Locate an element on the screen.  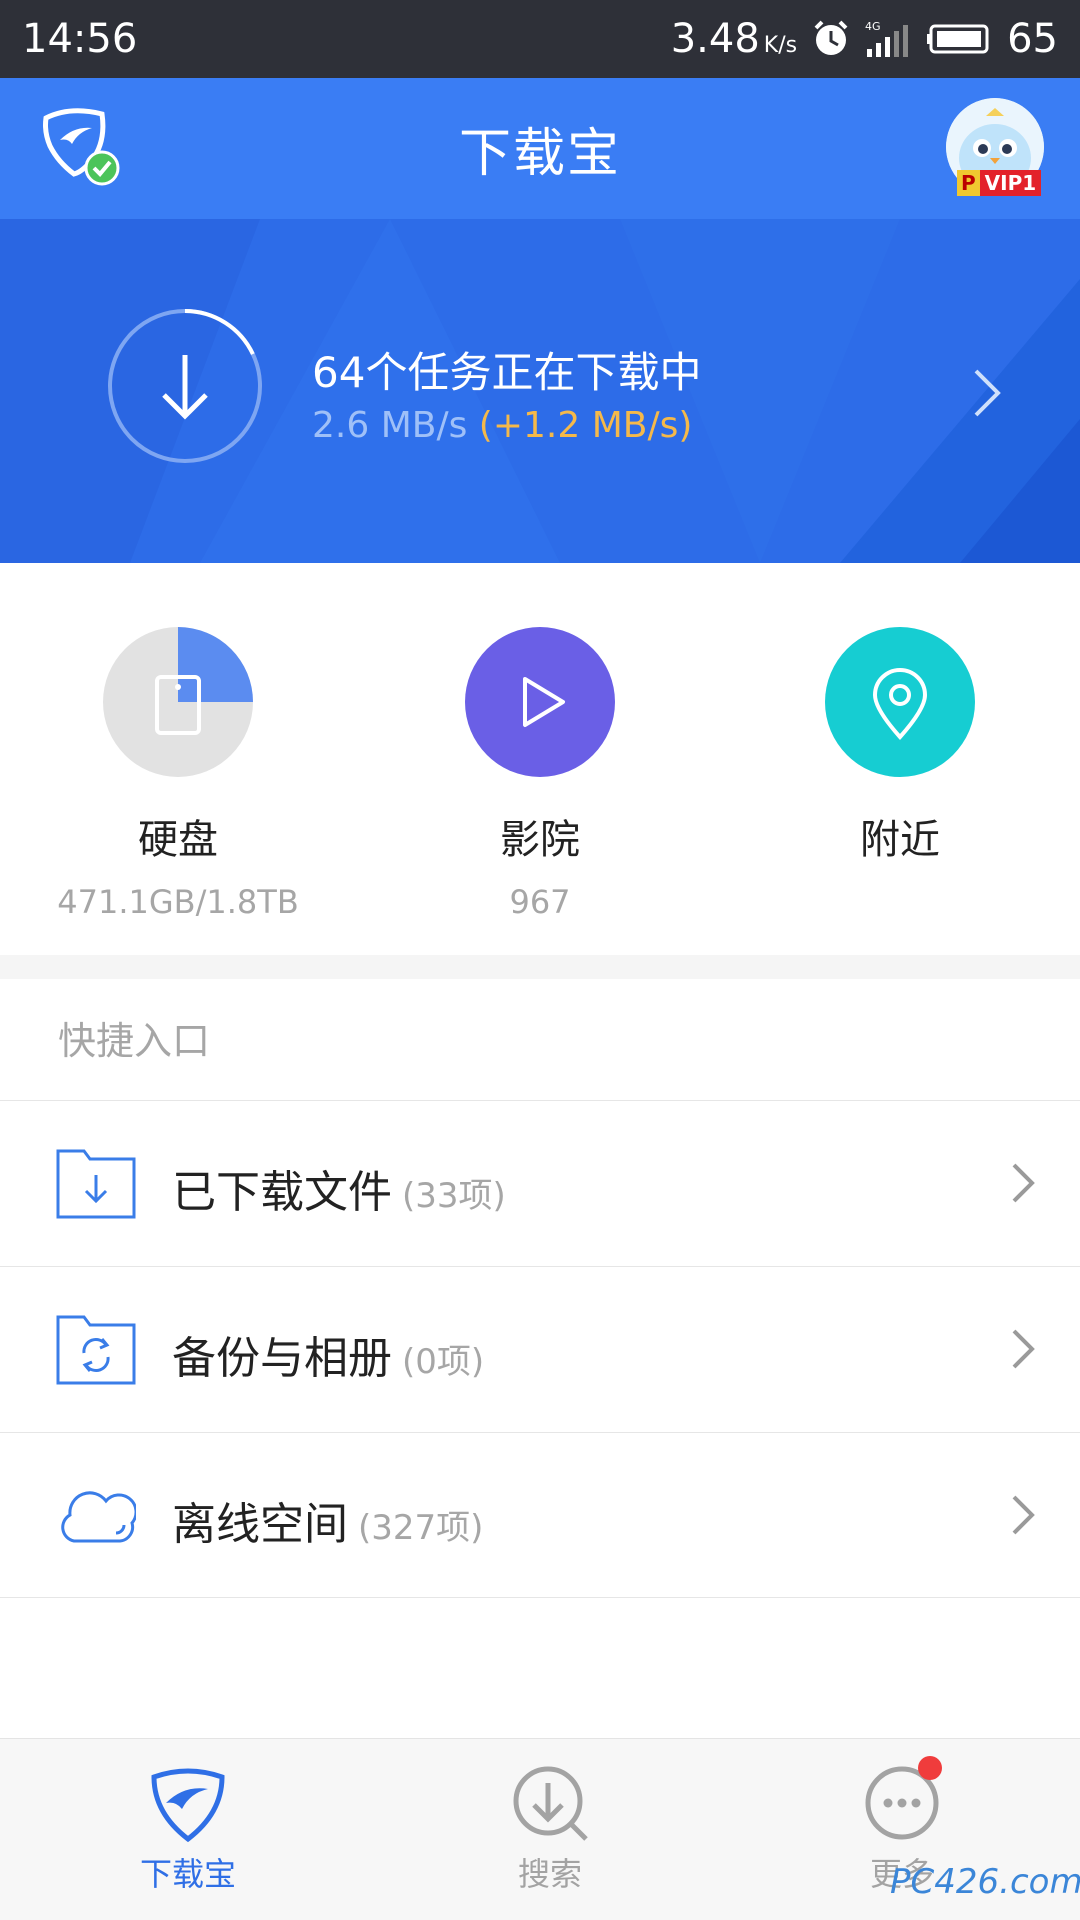
search-download-icon is located at coordinates (550, 1803).